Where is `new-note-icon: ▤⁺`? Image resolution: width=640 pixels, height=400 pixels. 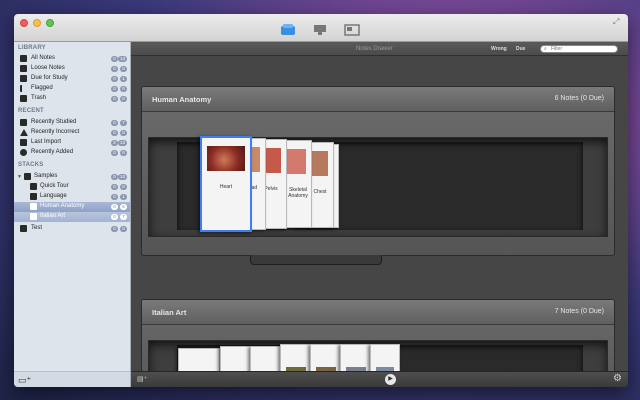
new-note-icon: ▤⁺ is located at coordinates (142, 379).